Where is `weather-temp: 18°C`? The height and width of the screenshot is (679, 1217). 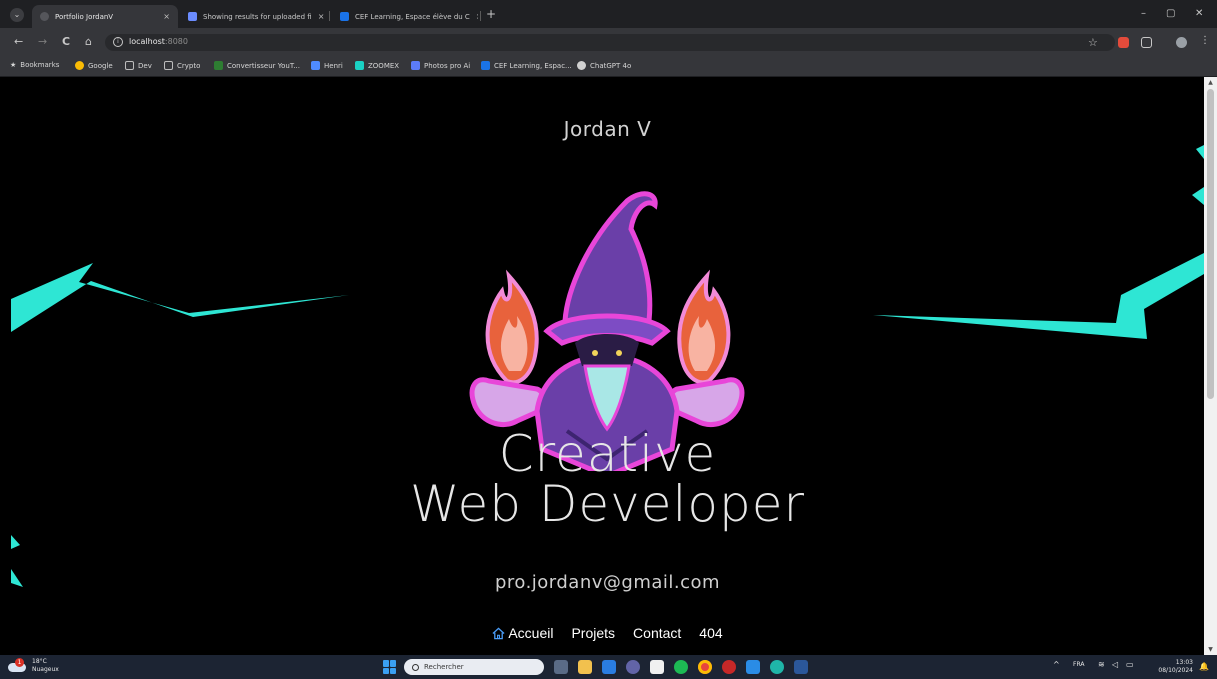 weather-temp: 18°C is located at coordinates (39, 661).